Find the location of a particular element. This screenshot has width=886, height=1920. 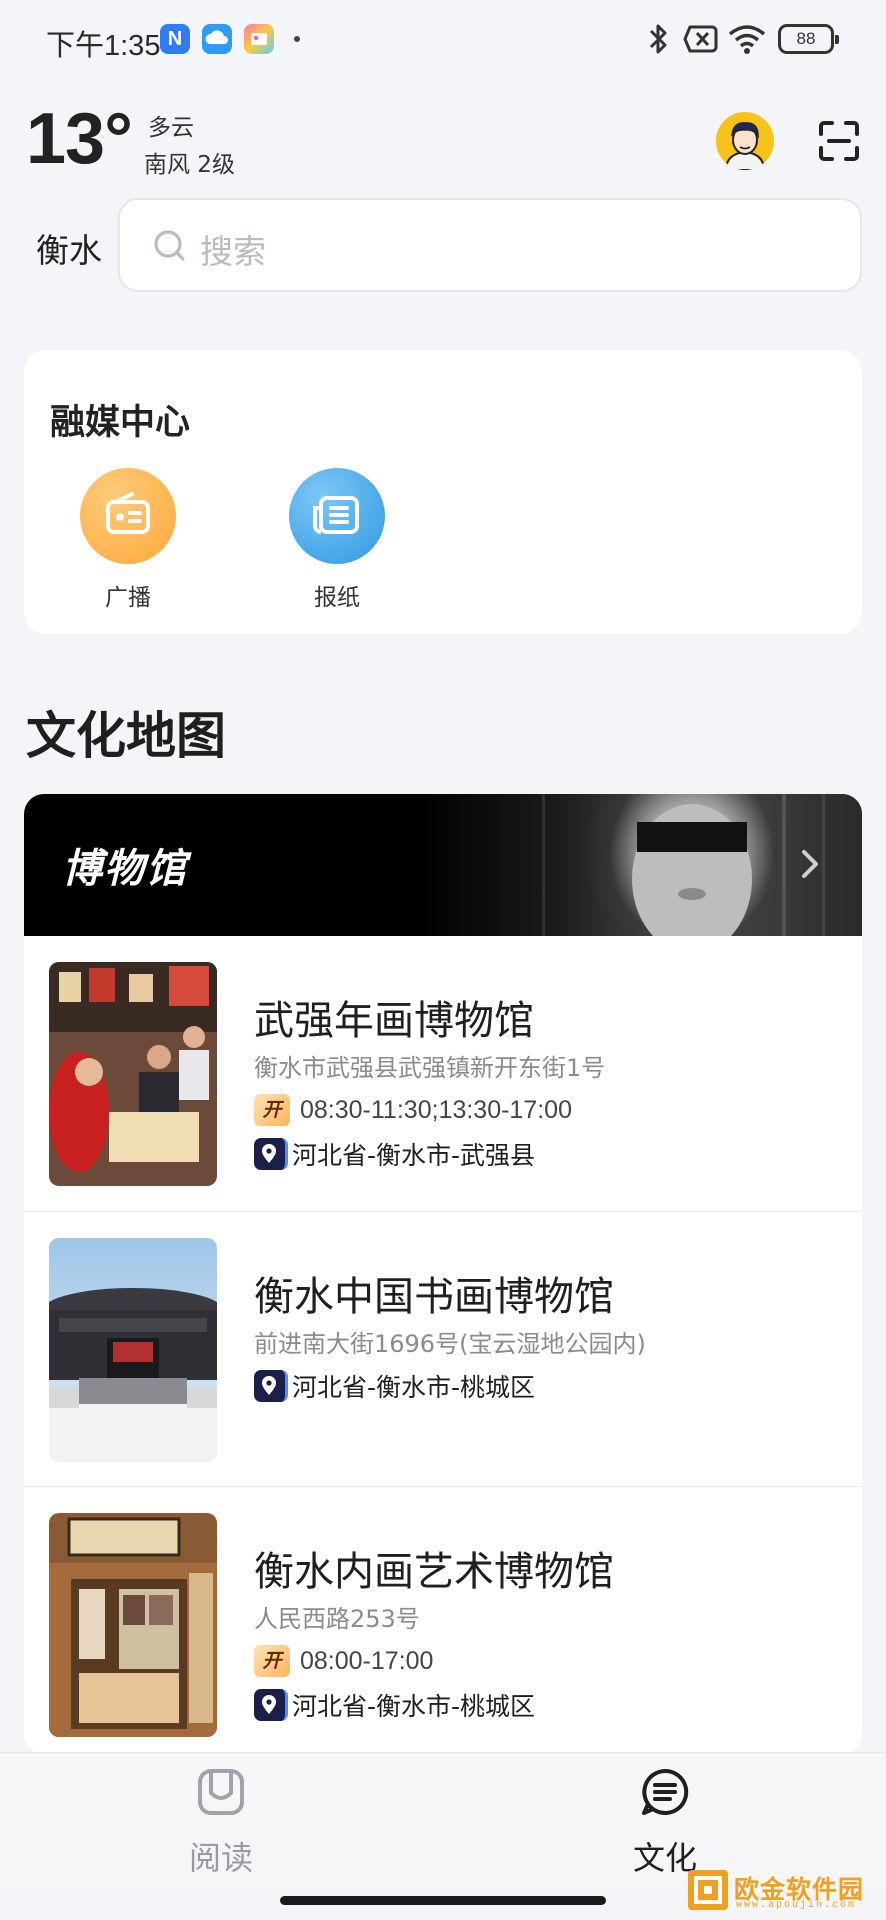

wifi-icon is located at coordinates (747, 39).